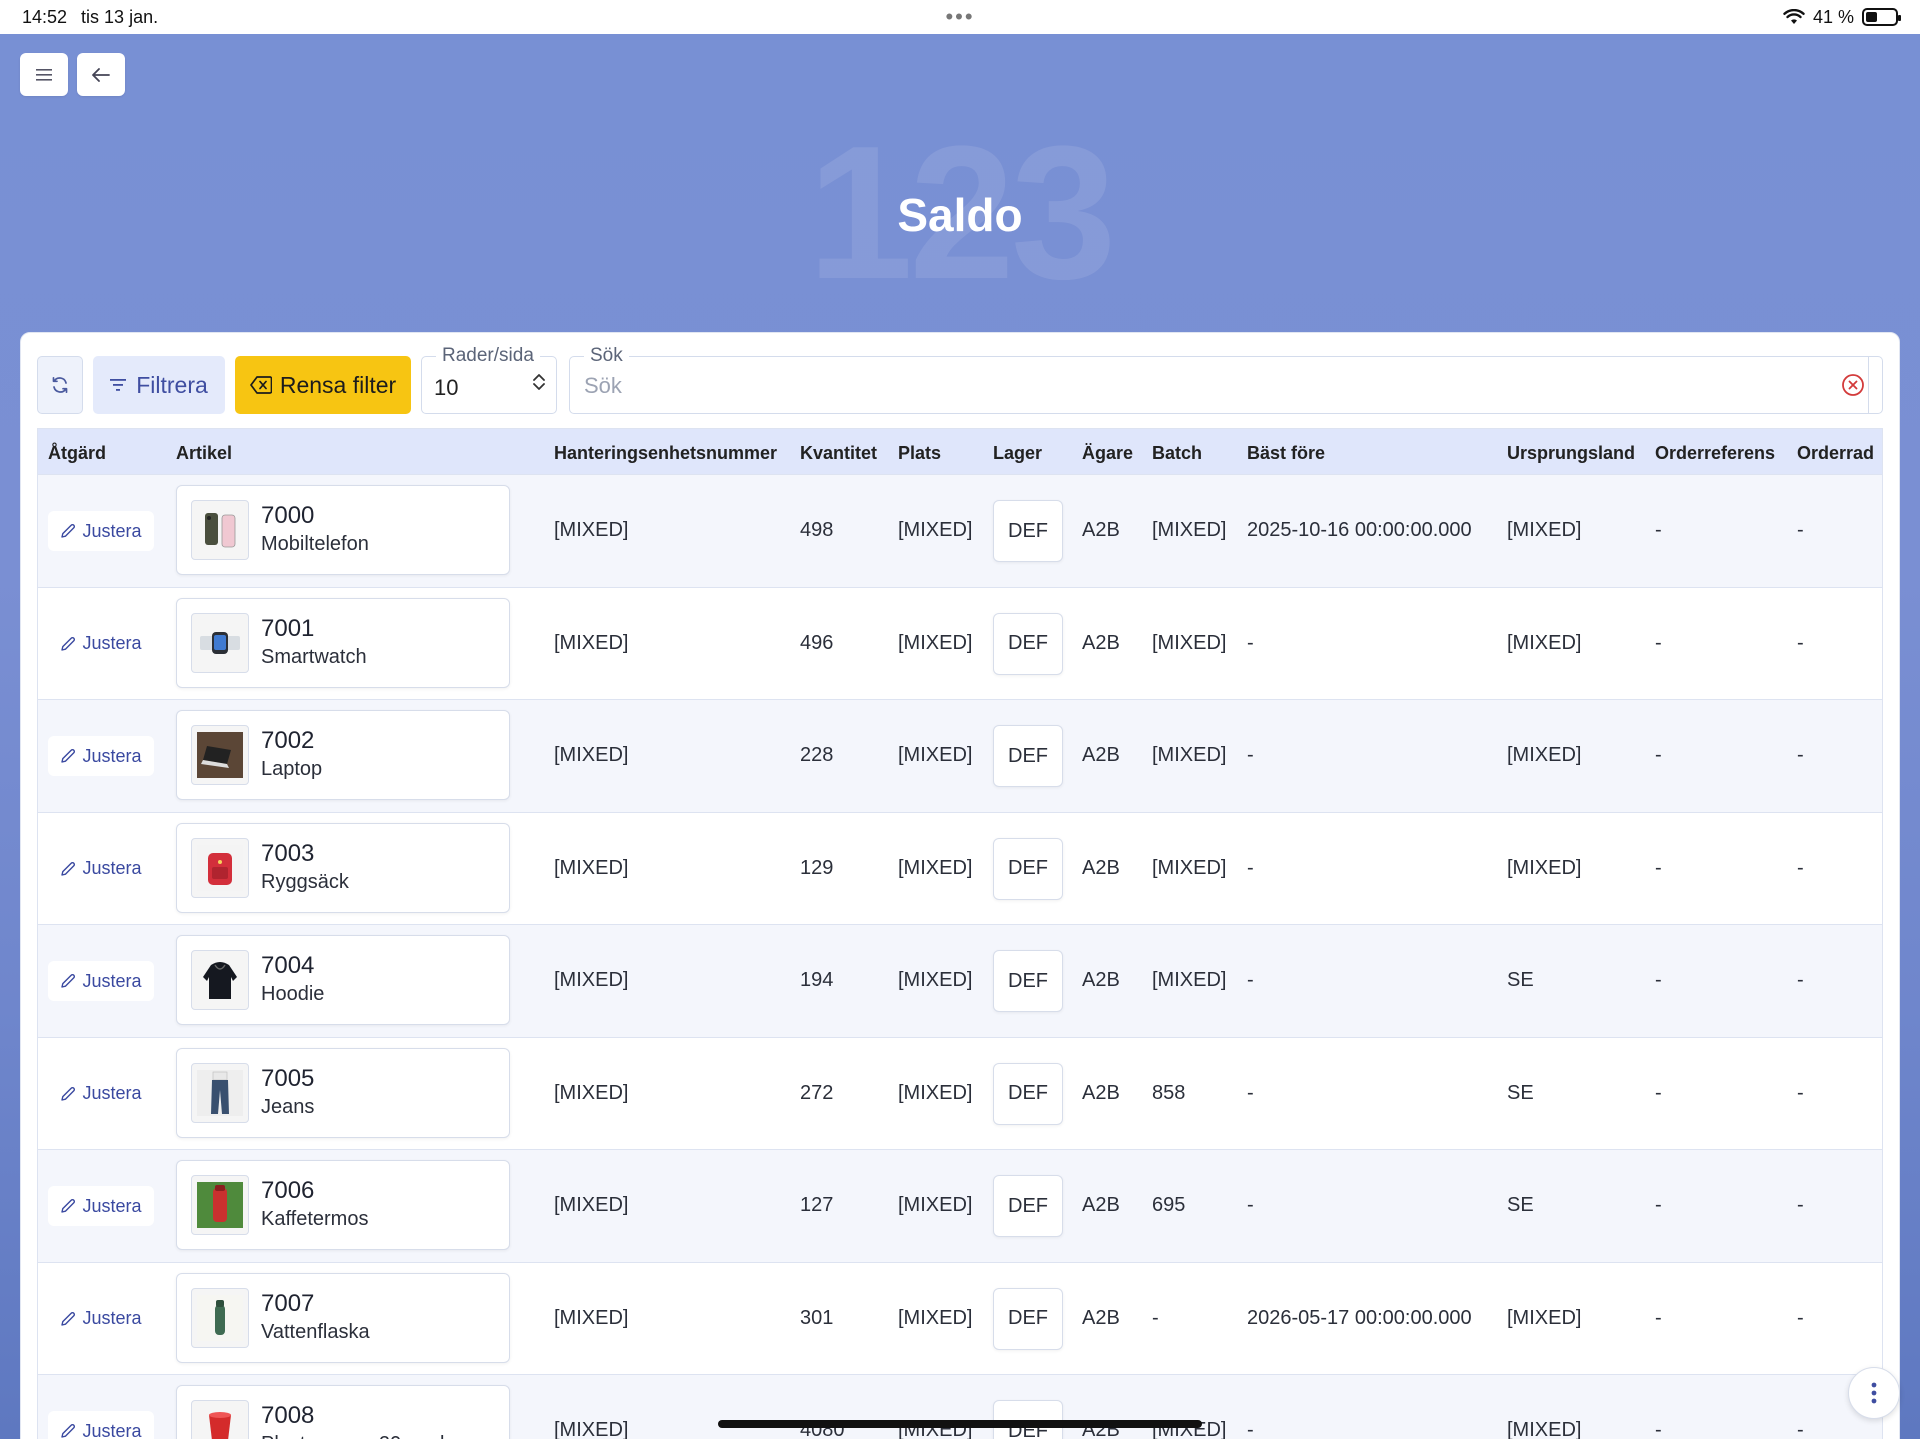 The width and height of the screenshot is (1920, 1439). What do you see at coordinates (919, 453) in the screenshot?
I see `col-header-location: Plats` at bounding box center [919, 453].